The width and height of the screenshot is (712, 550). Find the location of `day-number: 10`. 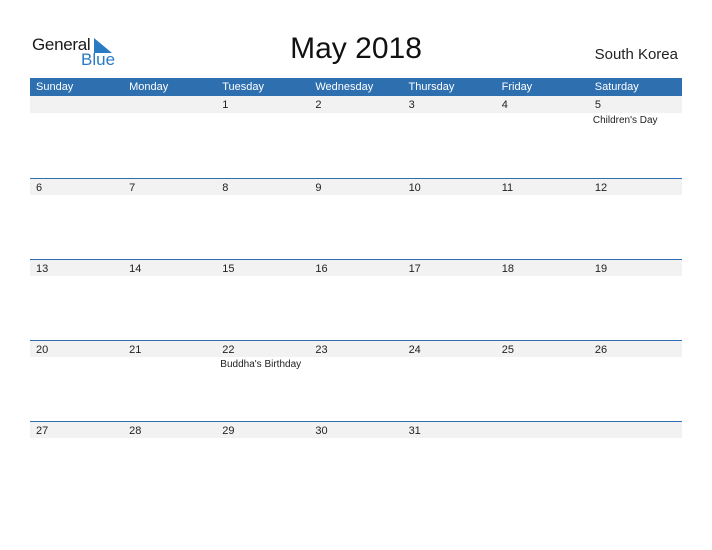

day-number: 10 is located at coordinates (414, 188).